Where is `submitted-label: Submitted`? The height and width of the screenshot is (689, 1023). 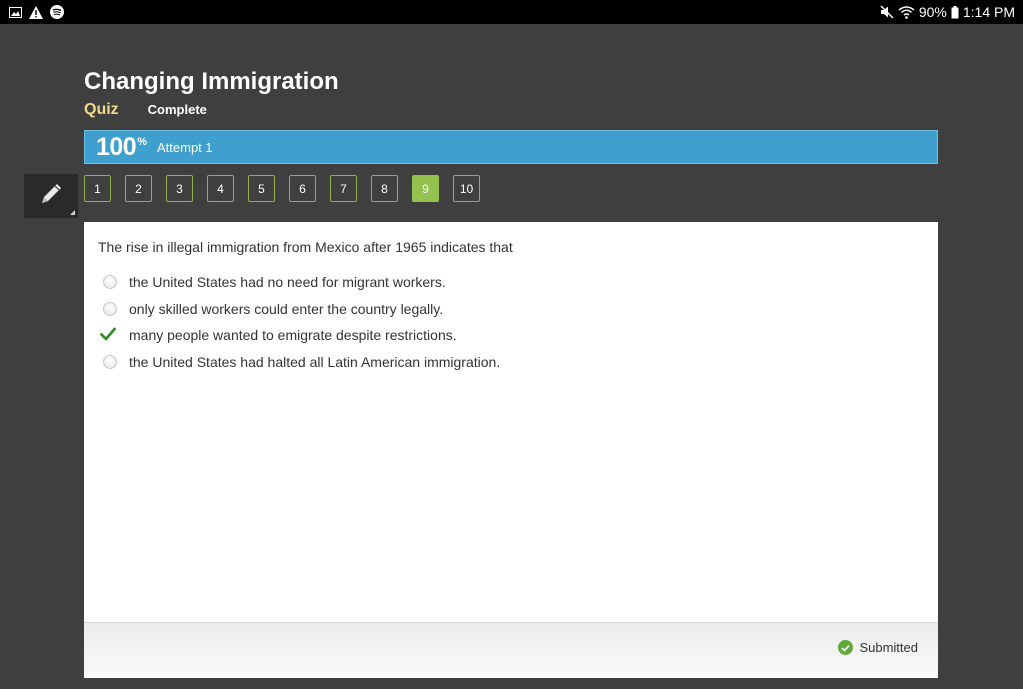
submitted-label: Submitted is located at coordinates (888, 647).